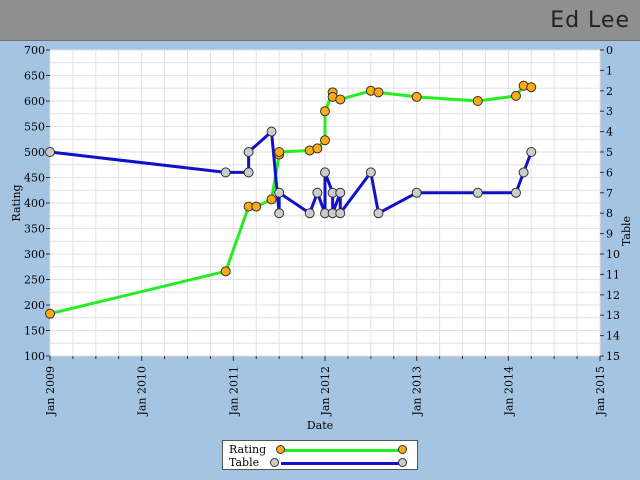 The width and height of the screenshot is (640, 480). What do you see at coordinates (34, 305) in the screenshot?
I see `y-left-tick-label: 200` at bounding box center [34, 305].